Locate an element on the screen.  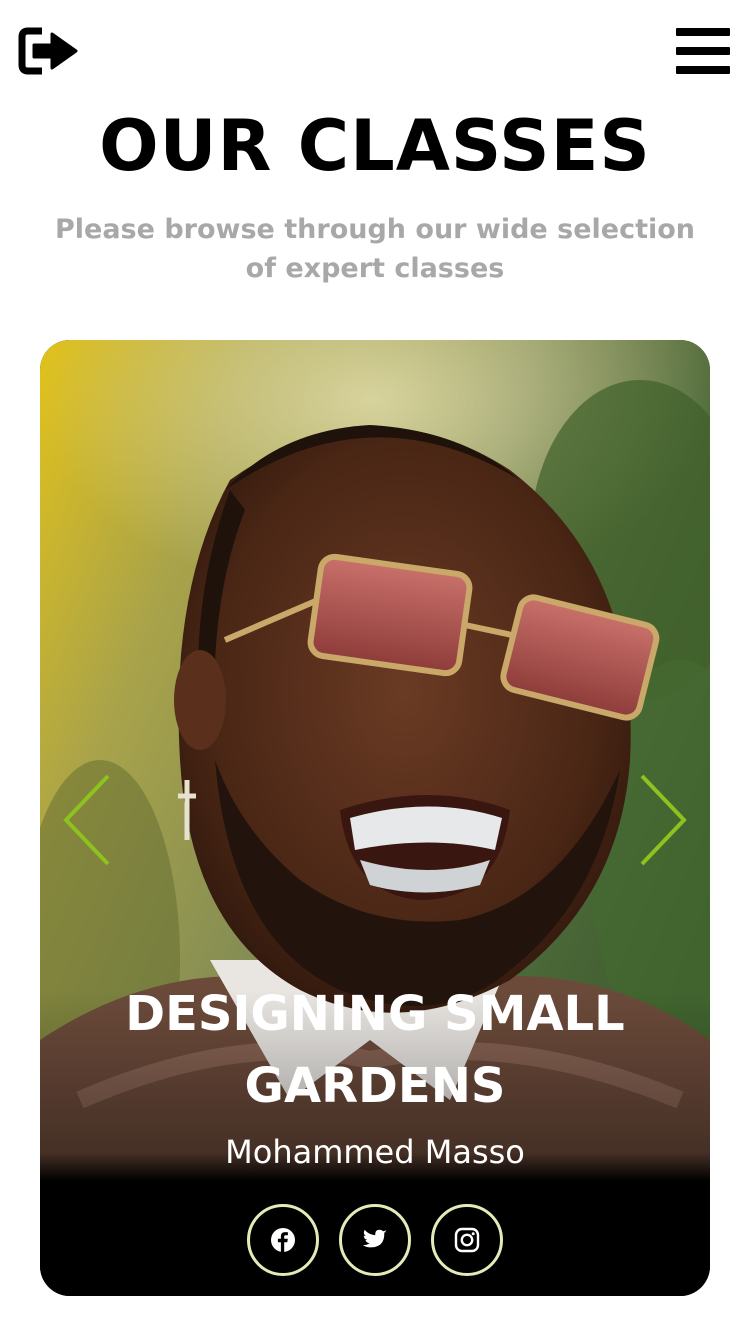
chevron-left-icon is located at coordinates (86, 820).